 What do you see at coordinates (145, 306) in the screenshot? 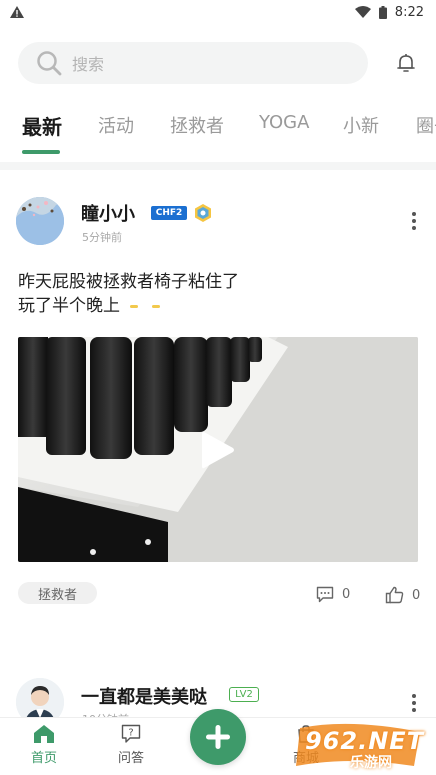
I see `emoji-sparkles-icon` at bounding box center [145, 306].